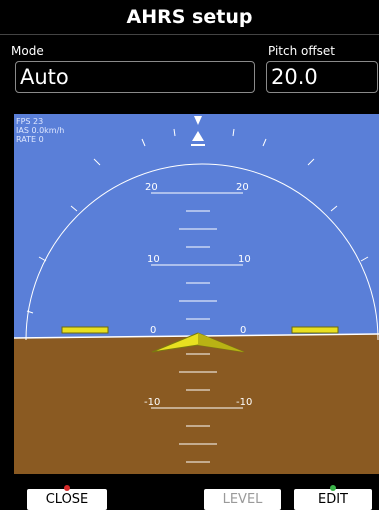 This screenshot has width=379, height=510. I want to click on edit-indicator-icon, so click(333, 488).